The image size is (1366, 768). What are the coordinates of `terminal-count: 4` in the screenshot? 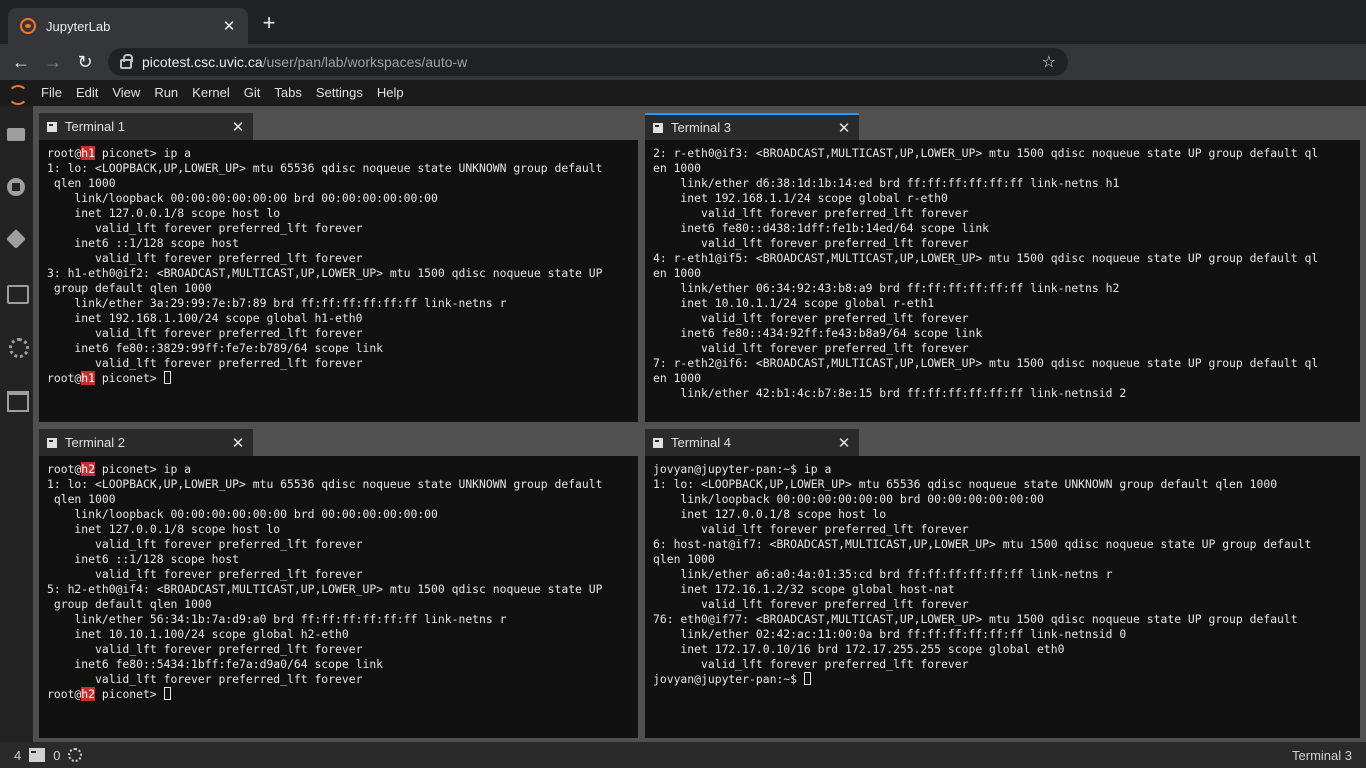 It's located at (17, 755).